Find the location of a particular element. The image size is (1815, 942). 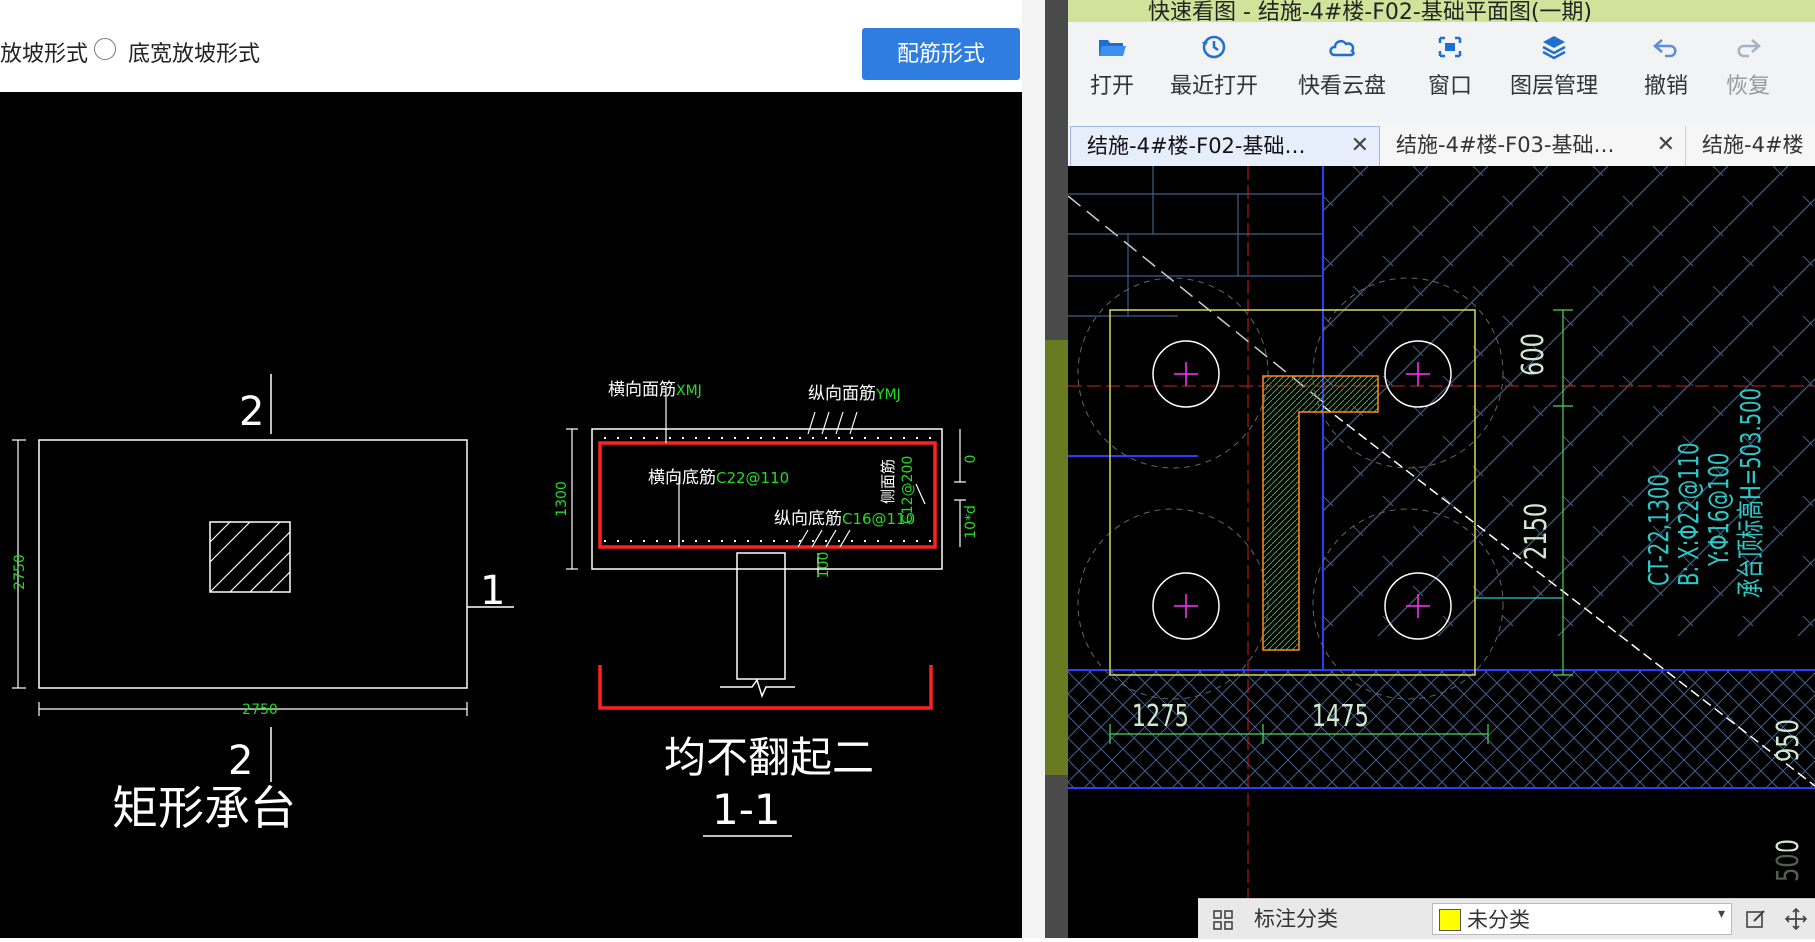

splitter-accent is located at coordinates (1056, 557).